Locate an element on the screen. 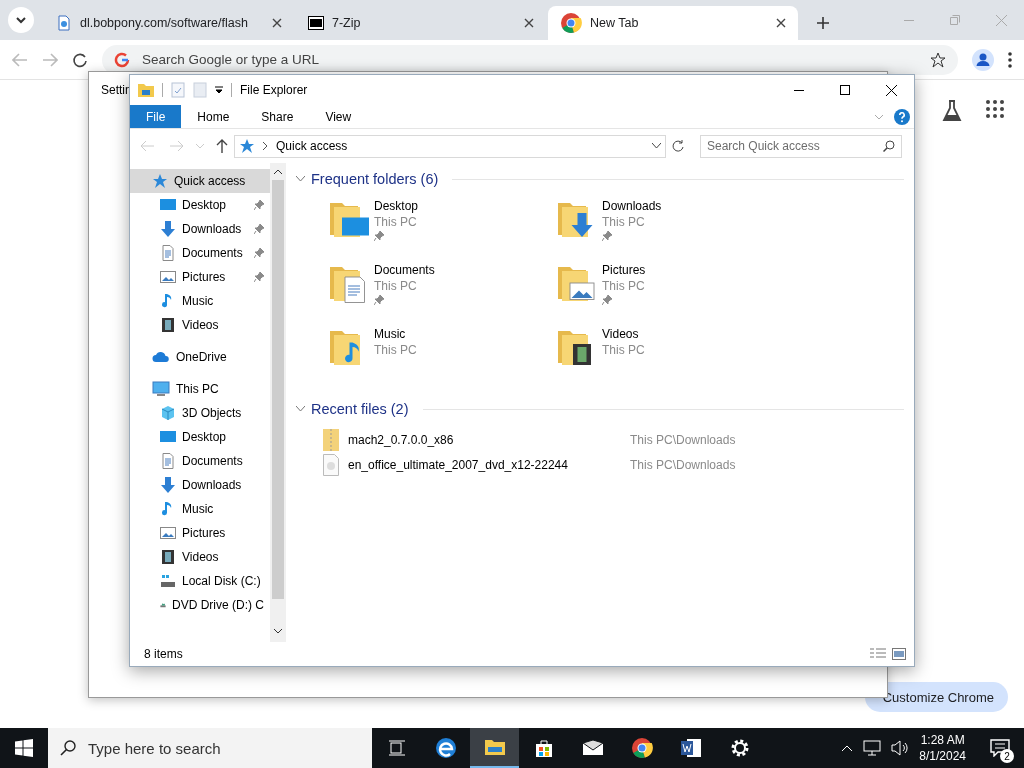 The height and width of the screenshot is (768, 1024). network-icon is located at coordinates (872, 748).